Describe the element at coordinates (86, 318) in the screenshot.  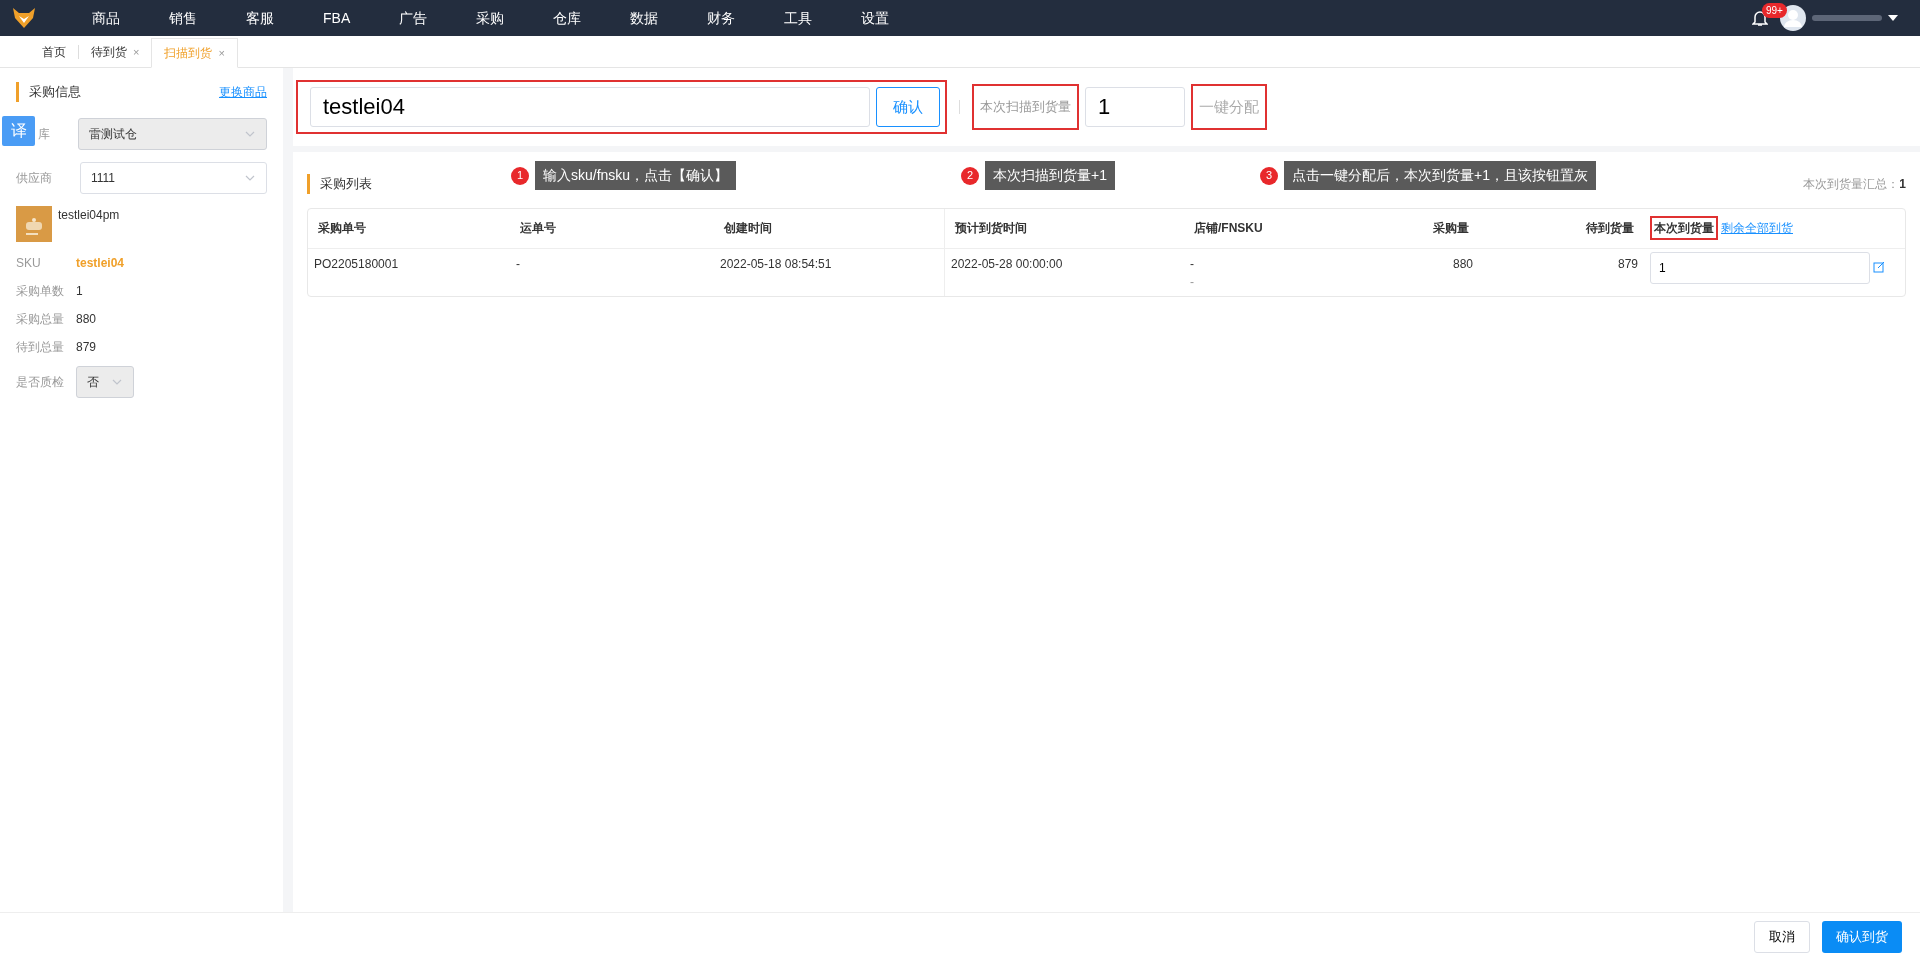
I see `field-value: 880` at that location.